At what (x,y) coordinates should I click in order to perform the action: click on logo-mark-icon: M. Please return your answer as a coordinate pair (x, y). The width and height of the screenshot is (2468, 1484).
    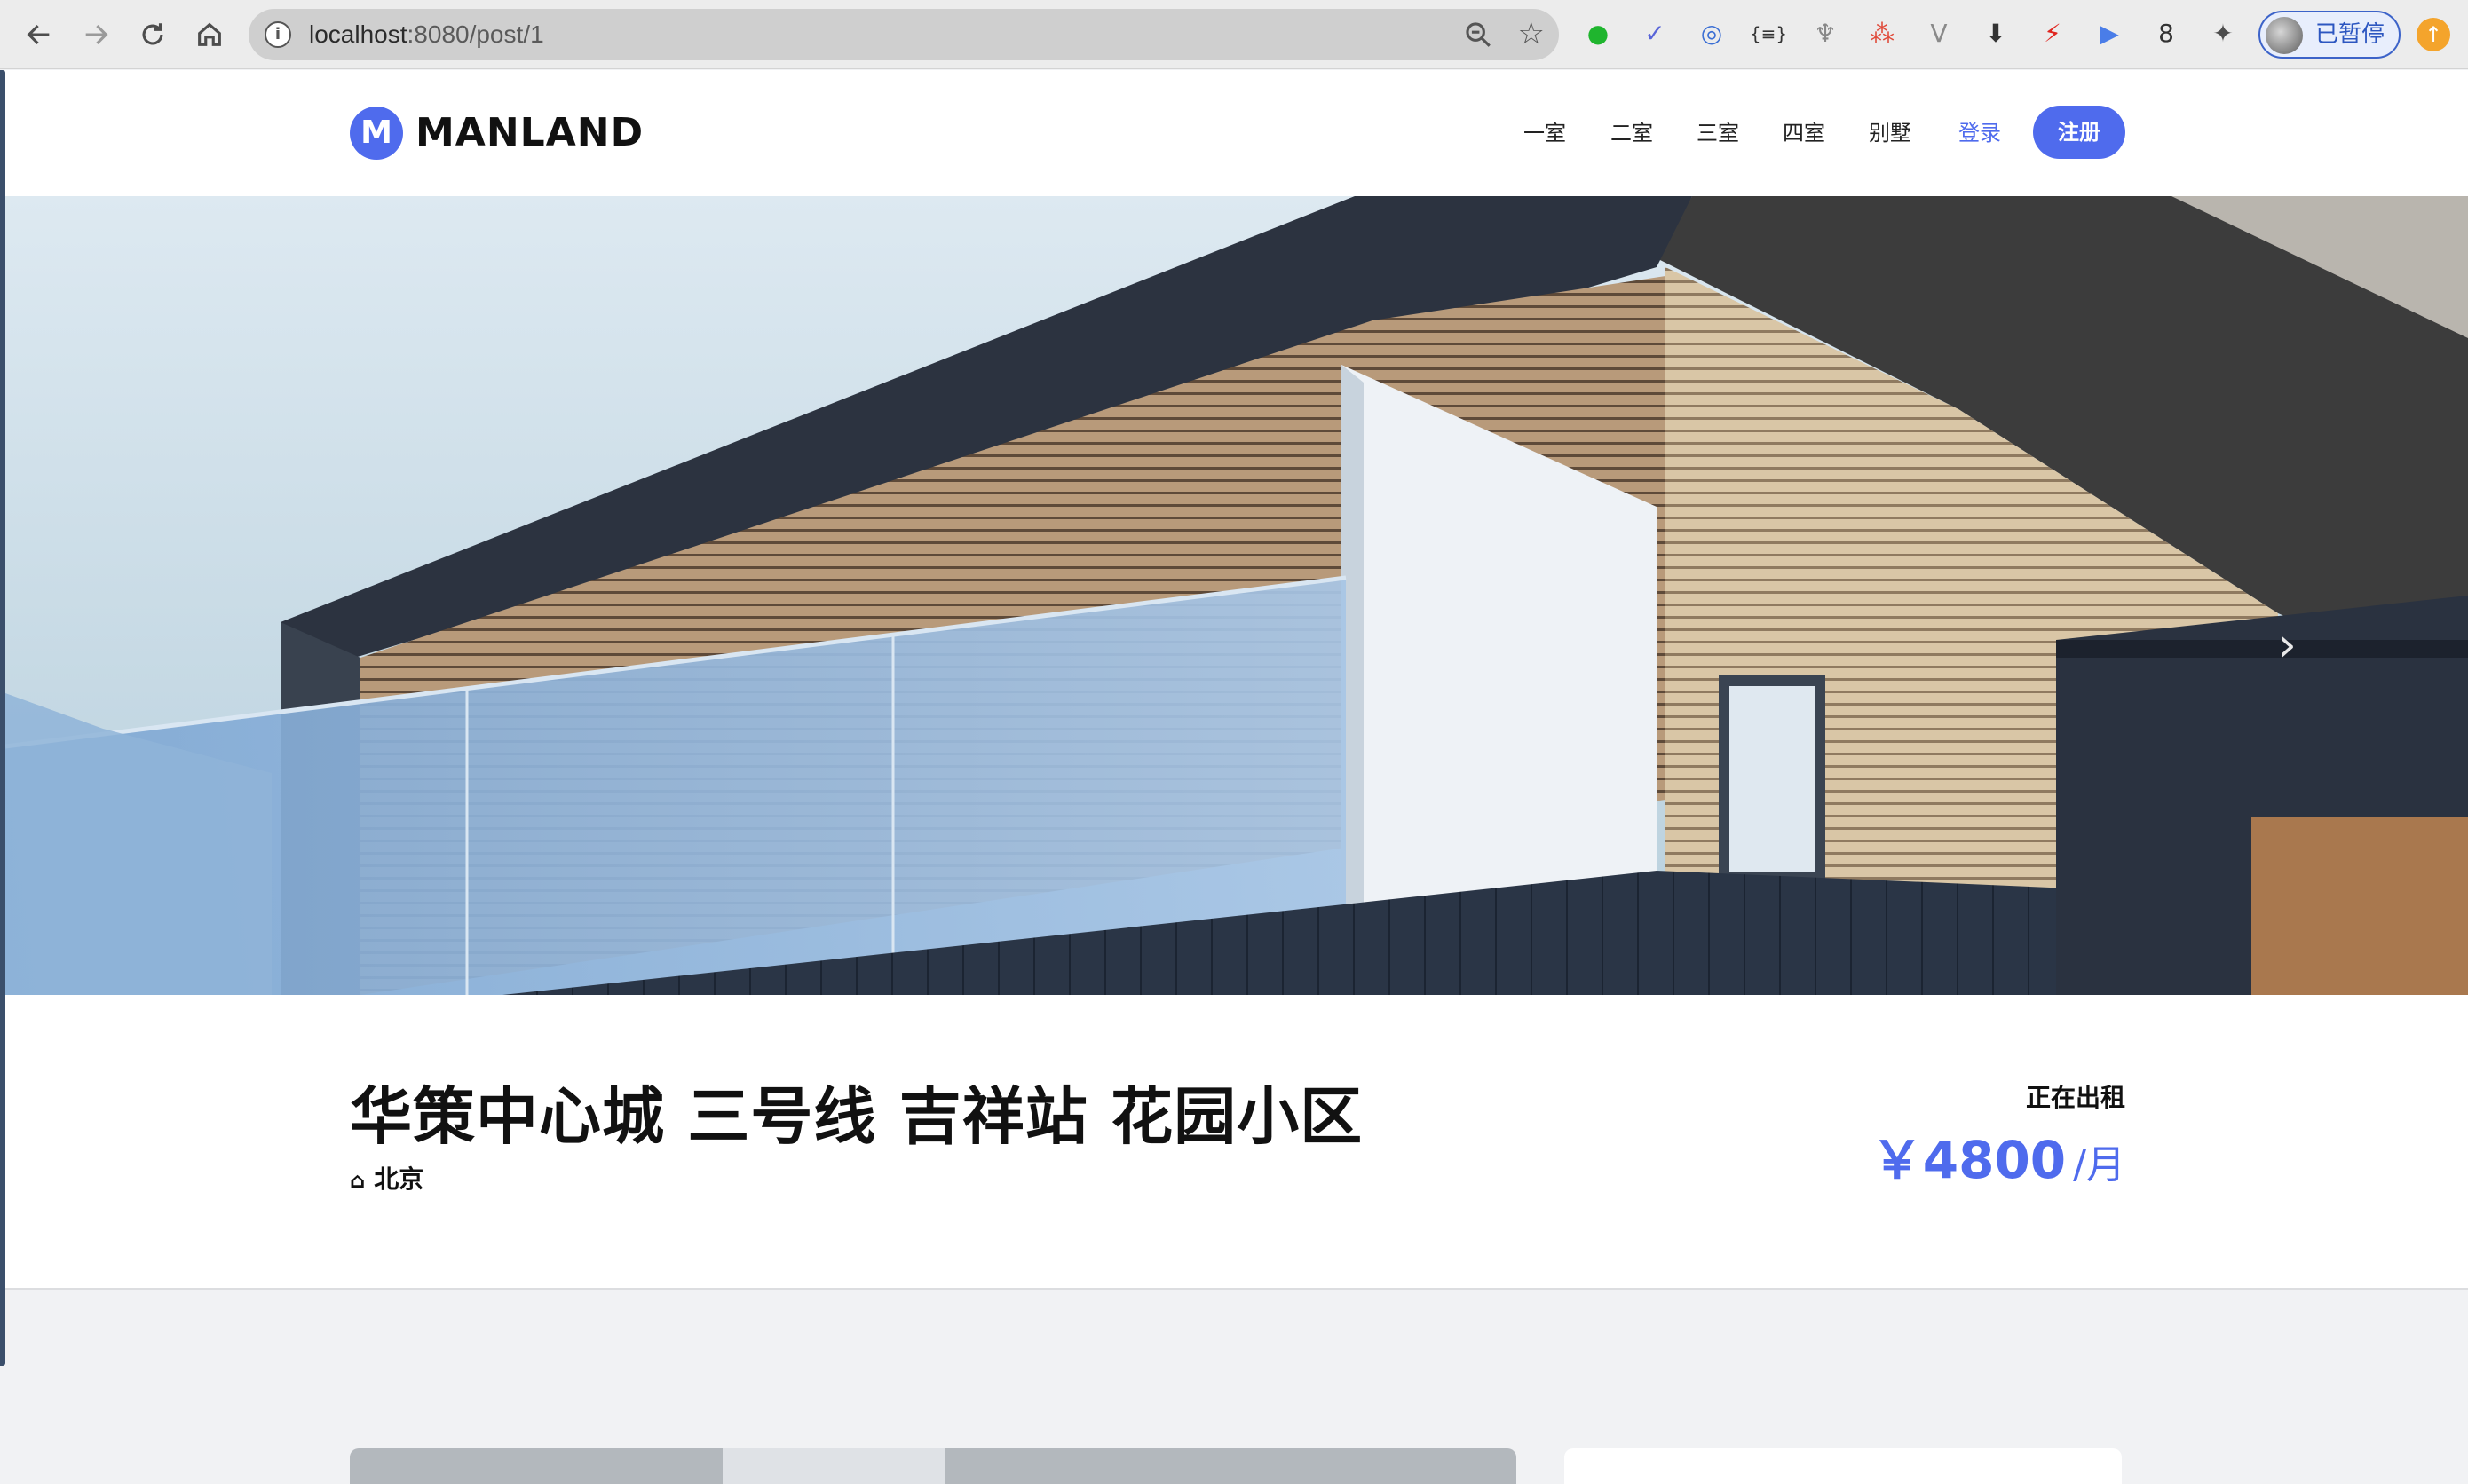
    Looking at the image, I should click on (376, 134).